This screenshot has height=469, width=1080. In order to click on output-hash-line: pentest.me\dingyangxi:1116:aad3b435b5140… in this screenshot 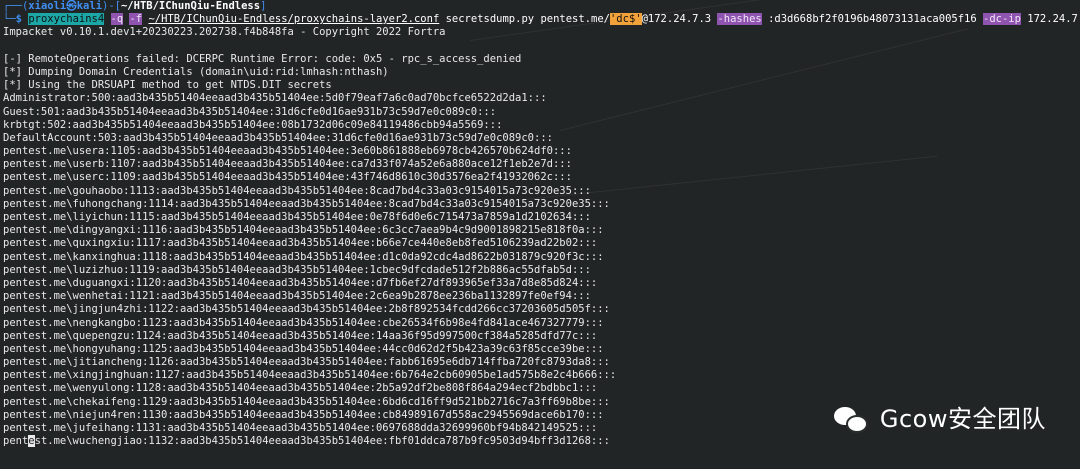, I will do `click(303, 230)`.